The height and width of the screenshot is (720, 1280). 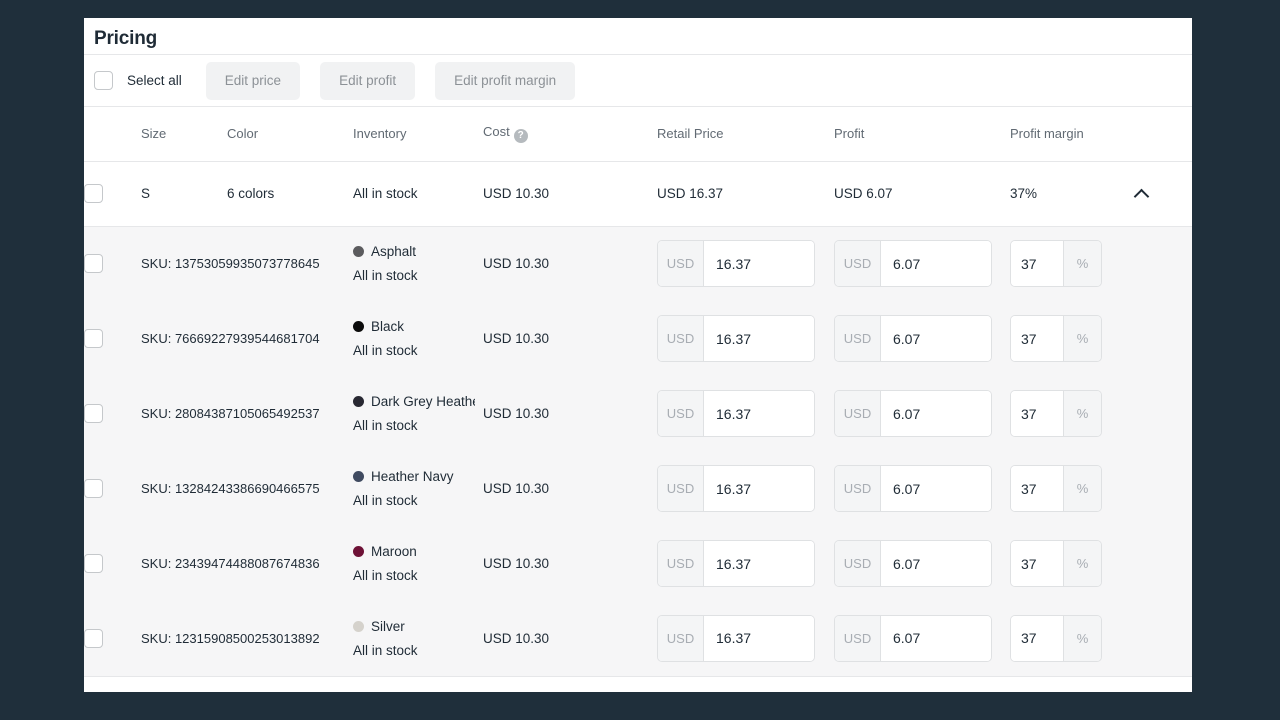 What do you see at coordinates (247, 263) in the screenshot?
I see `variant-sku-cell: SKU: 13753059935073778645` at bounding box center [247, 263].